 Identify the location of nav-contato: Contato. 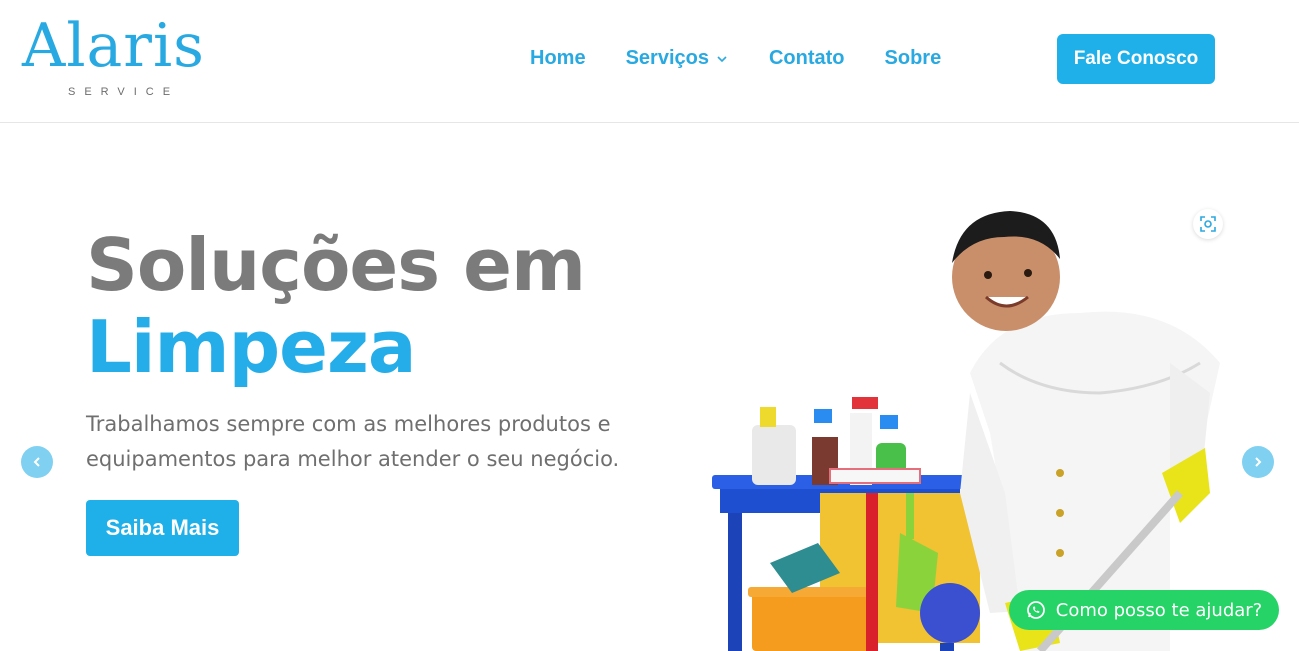
(807, 58).